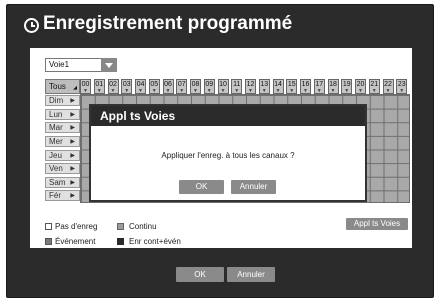  What do you see at coordinates (81, 65) in the screenshot?
I see `channel-select: Voie1` at bounding box center [81, 65].